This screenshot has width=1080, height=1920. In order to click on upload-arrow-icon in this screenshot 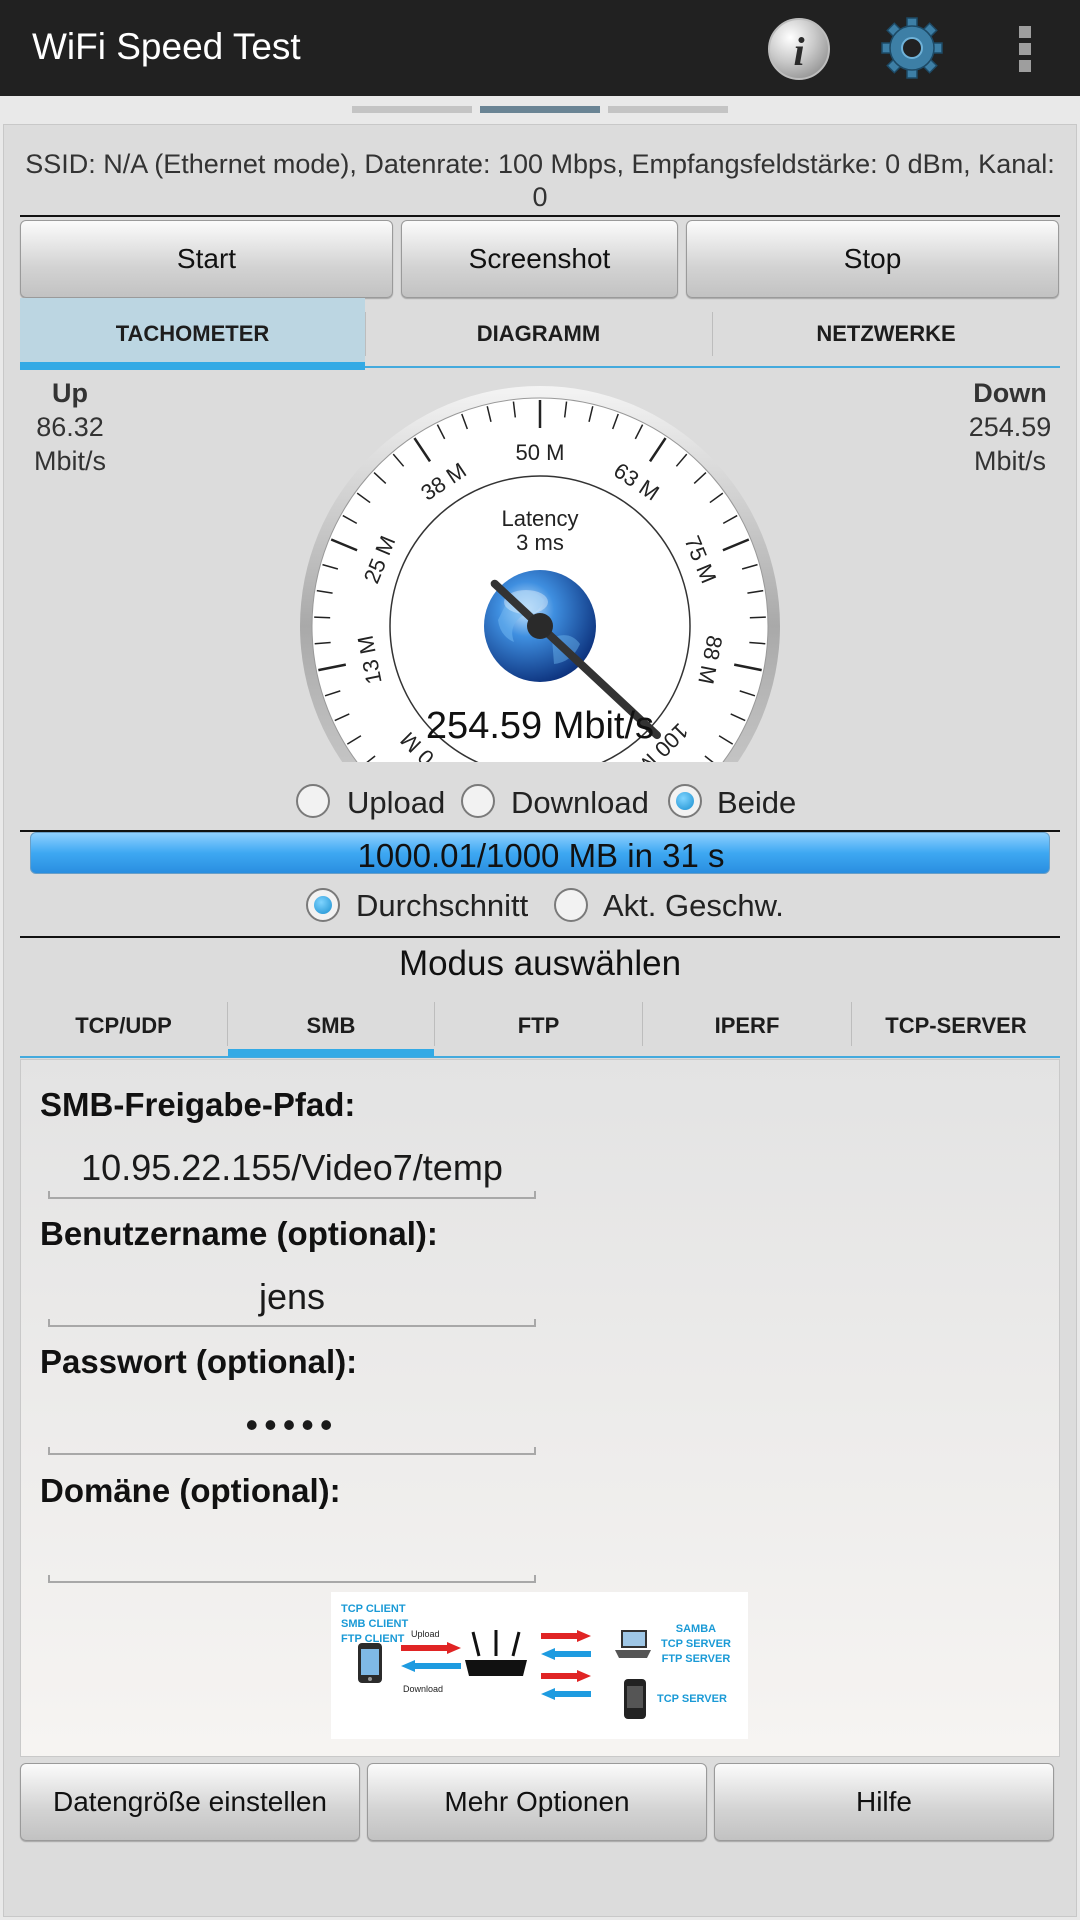, I will do `click(431, 1648)`.